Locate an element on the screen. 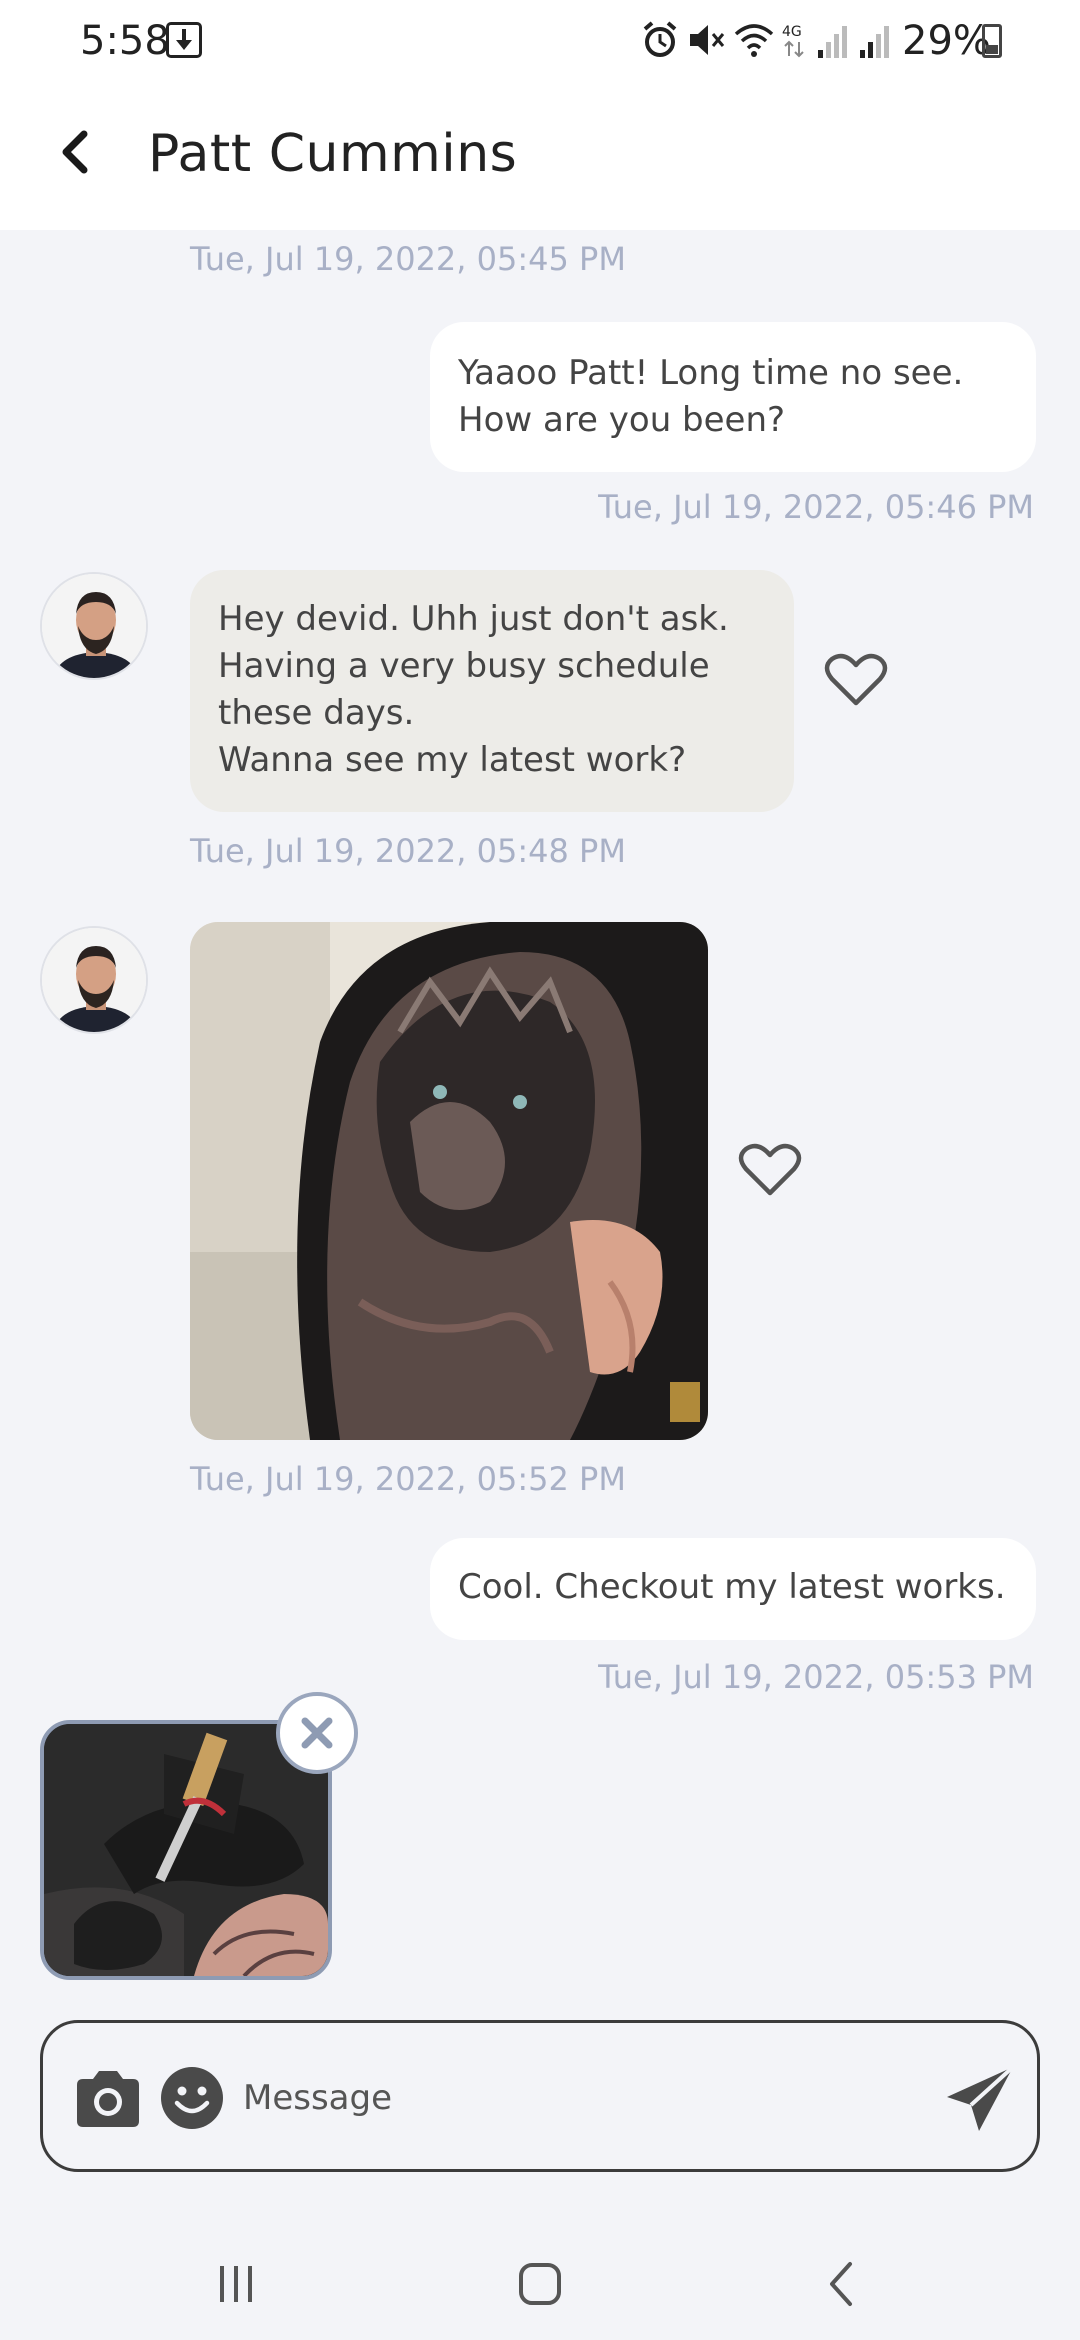  message-timestamp: Tue, Jul 19, 2022, 05:48 PM is located at coordinates (408, 851).